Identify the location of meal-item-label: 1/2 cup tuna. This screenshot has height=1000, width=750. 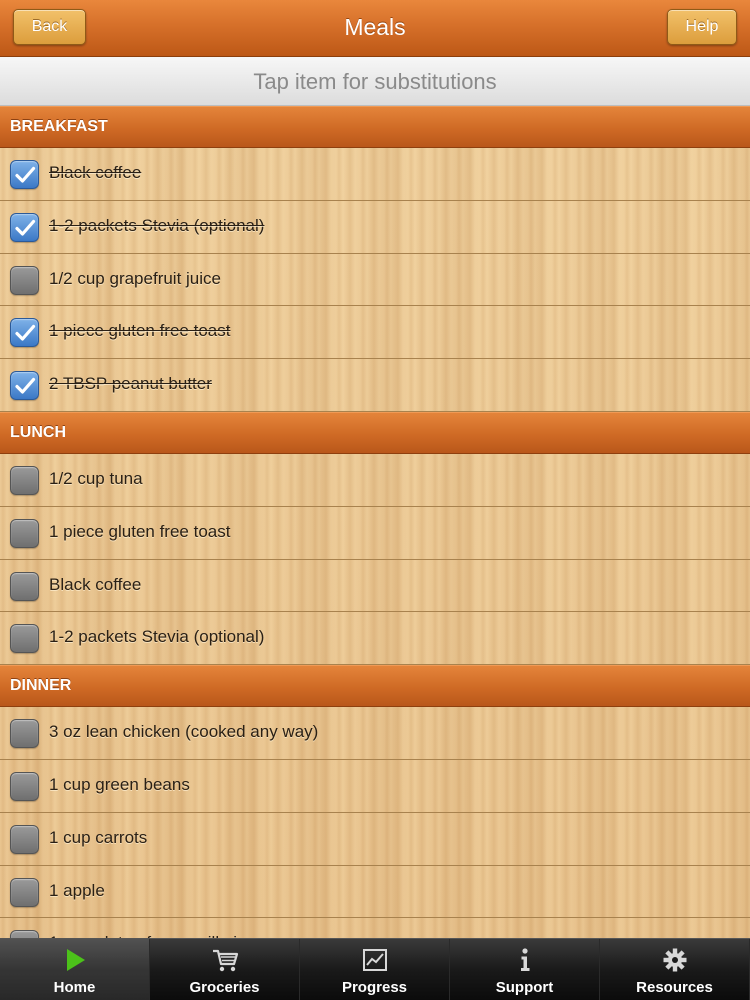
(96, 478).